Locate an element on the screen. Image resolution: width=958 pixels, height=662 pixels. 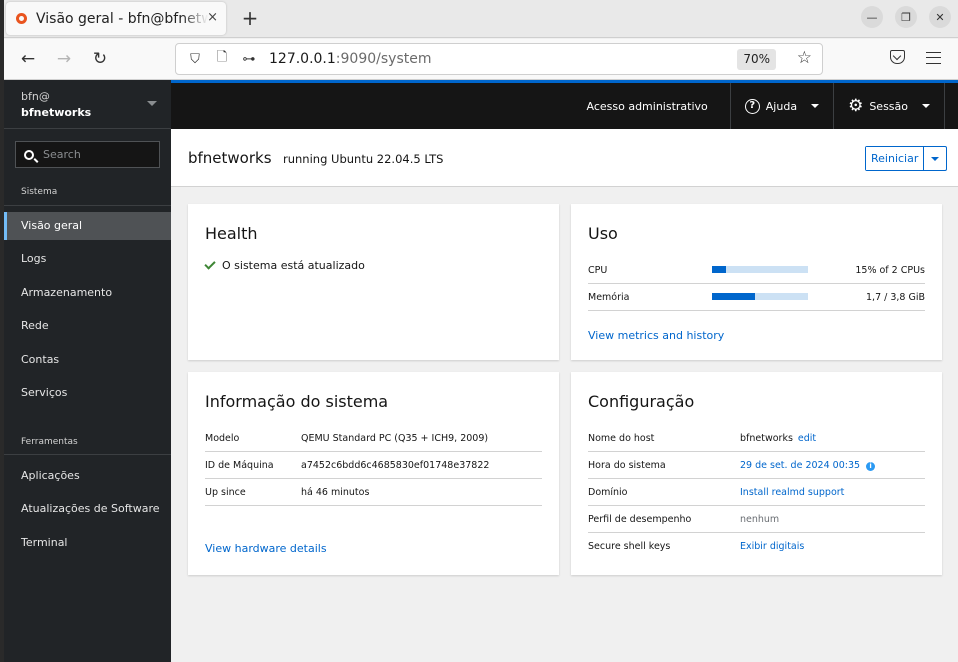
restart-options-toggle is located at coordinates (935, 158).